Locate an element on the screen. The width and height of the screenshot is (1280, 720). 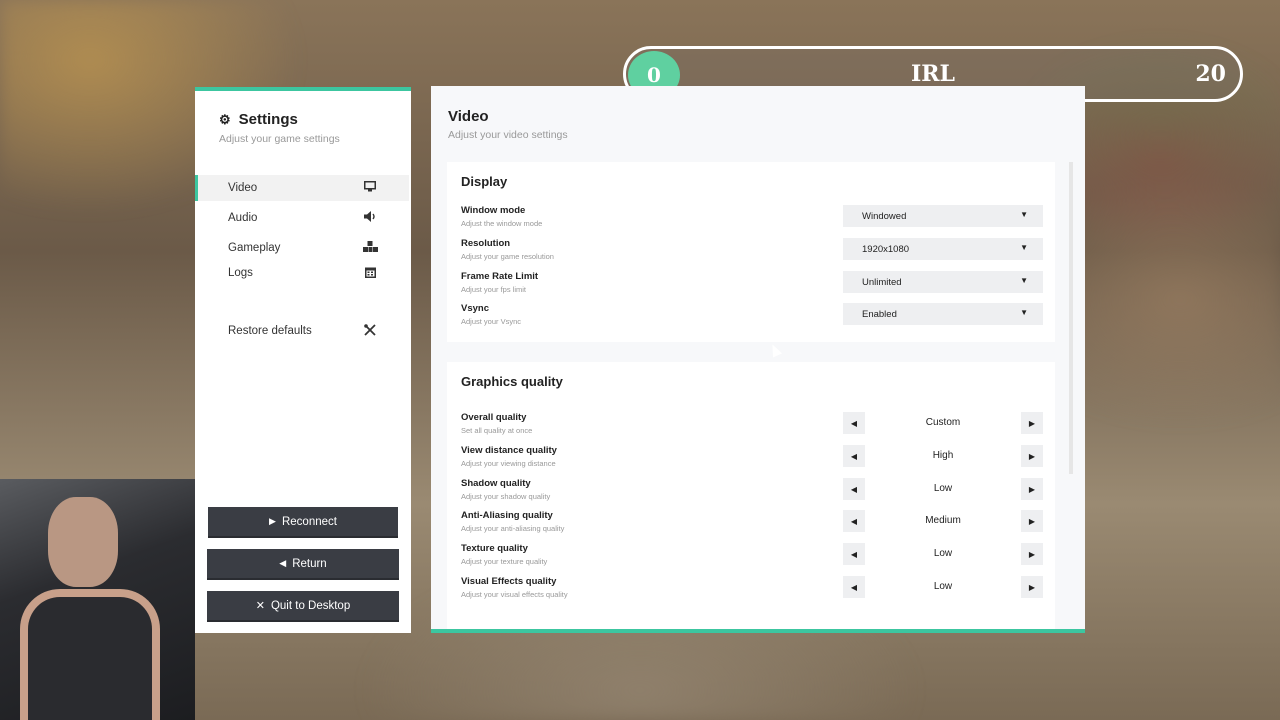
setting-label: Frame Rate Limit is located at coordinates (500, 276).